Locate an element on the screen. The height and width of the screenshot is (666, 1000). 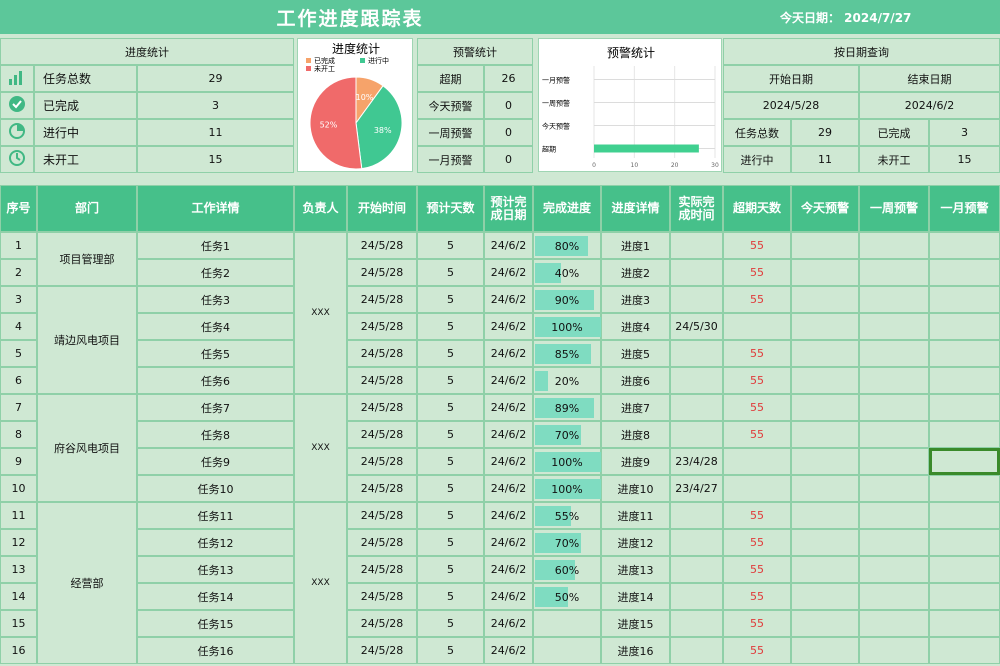
progress-detail-cell: 进度2 is located at coordinates (635, 272).